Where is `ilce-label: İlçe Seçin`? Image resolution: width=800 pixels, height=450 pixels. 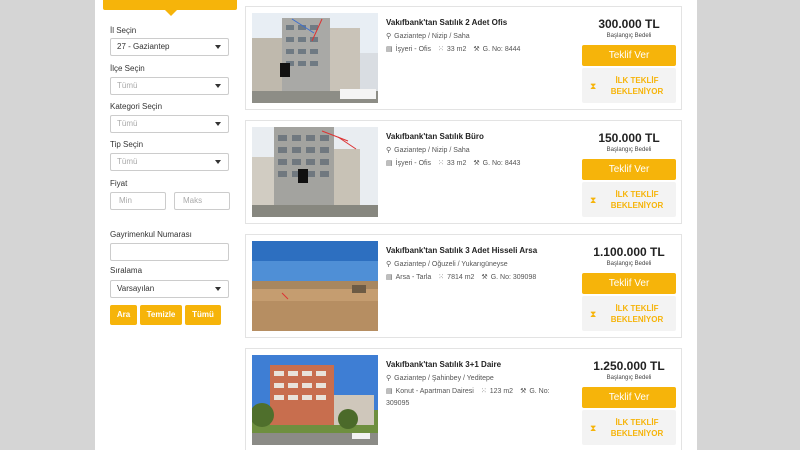 ilce-label: İlçe Seçin is located at coordinates (127, 68).